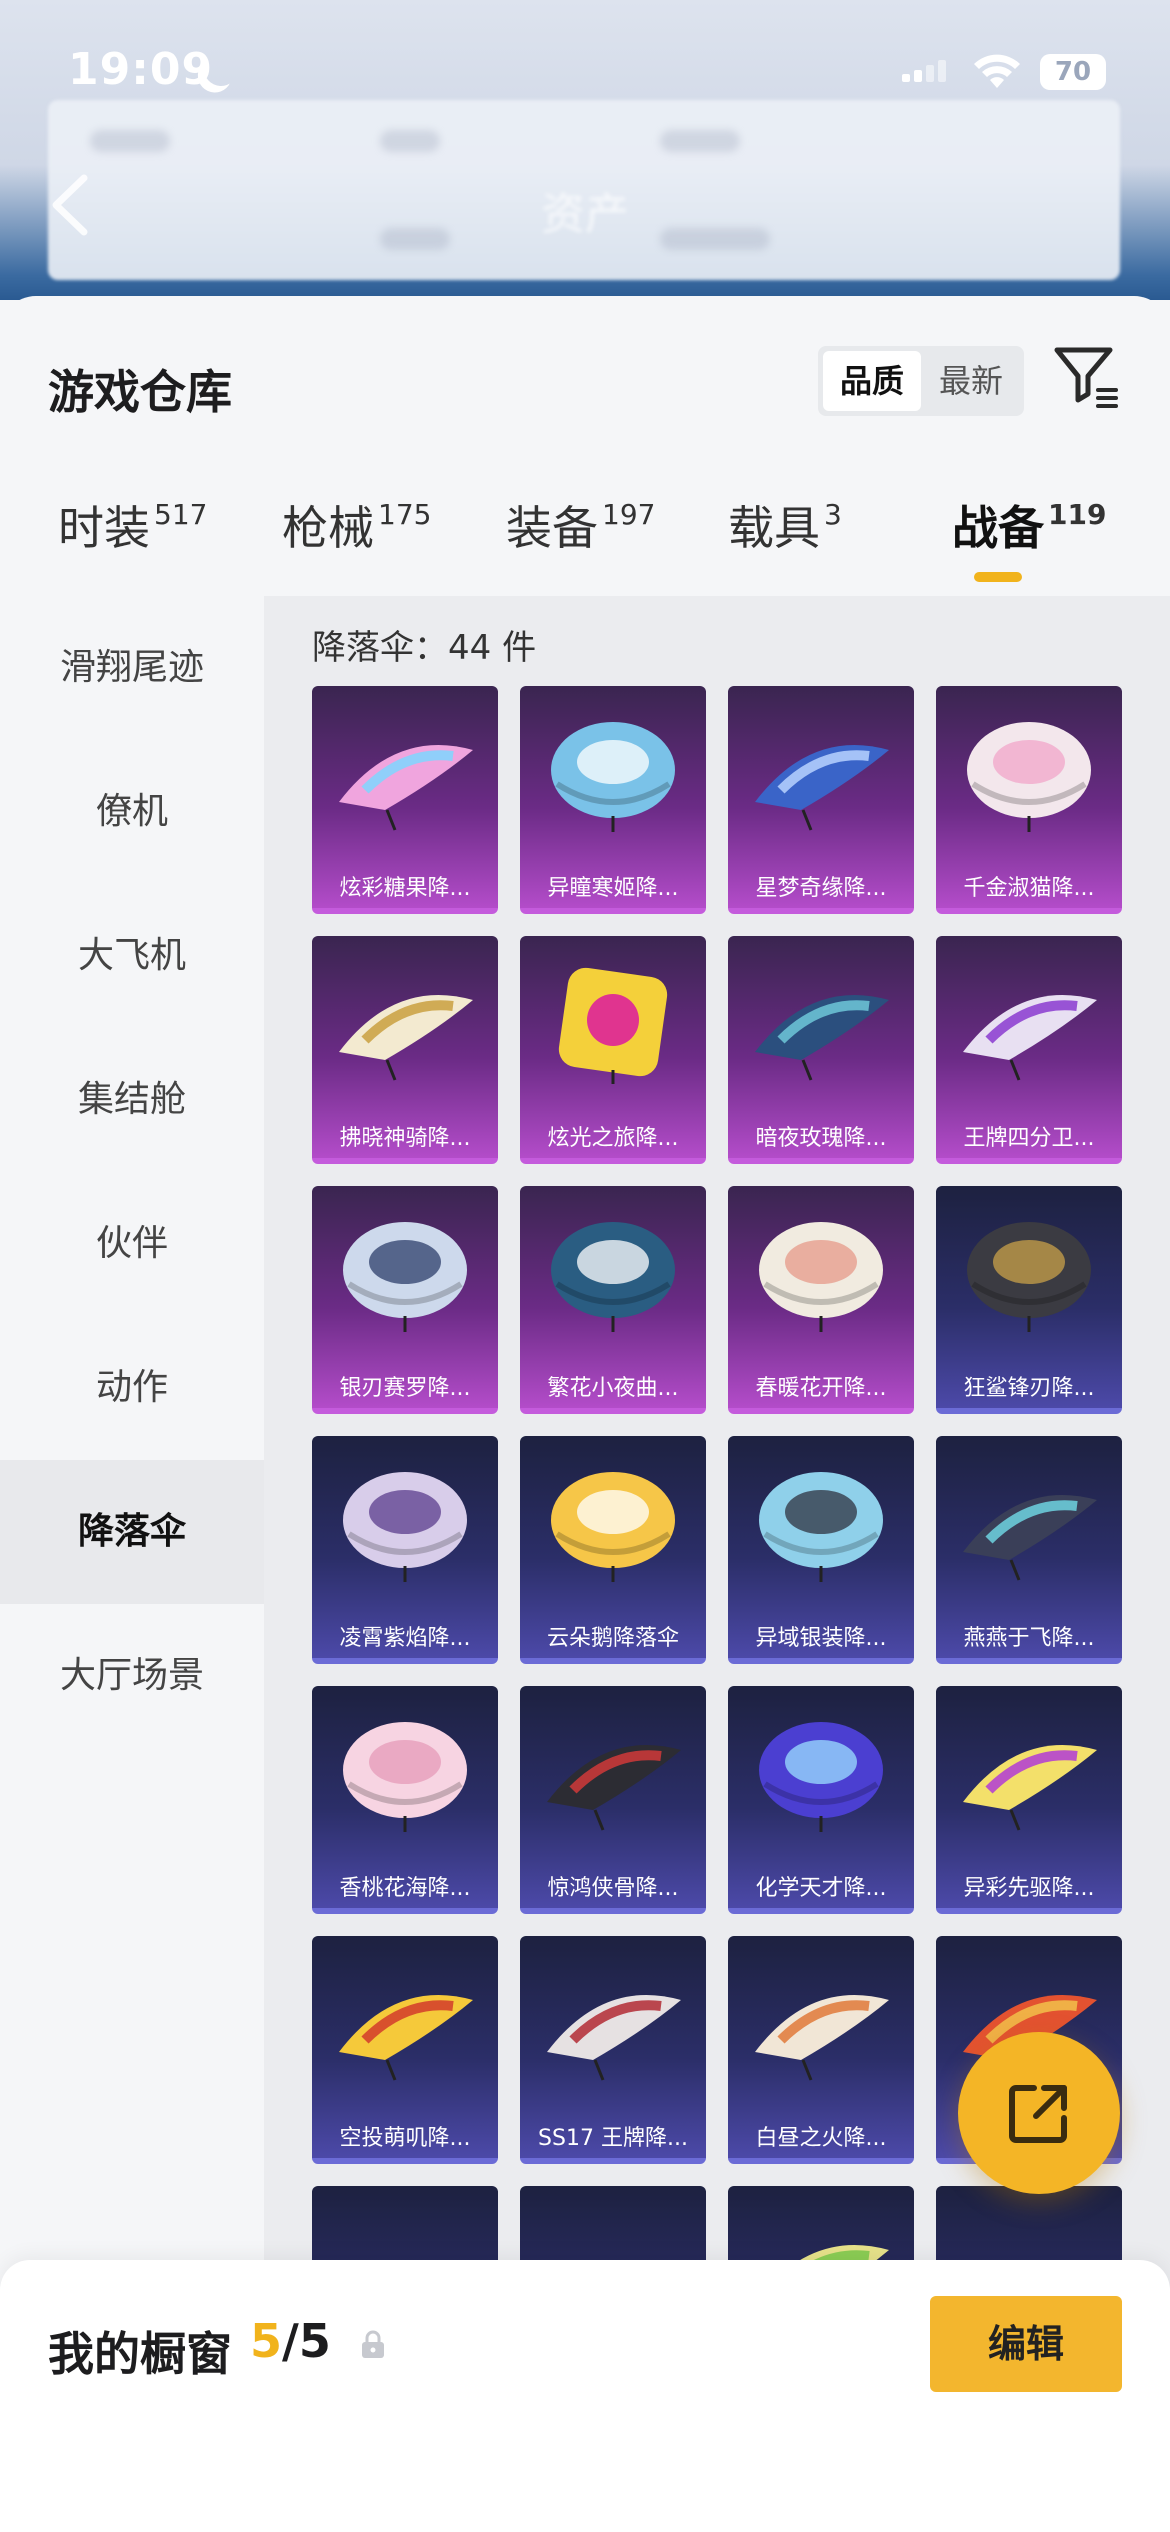 The image size is (1170, 2532). I want to click on wifi-icon, so click(997, 71).